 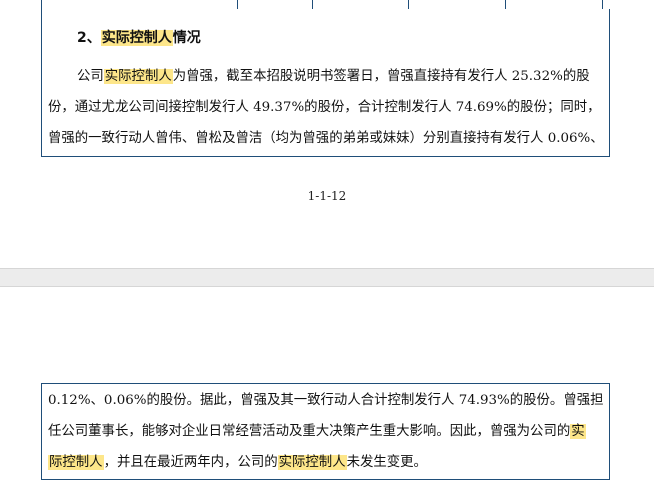 I want to click on search-highlight: 际控制人, so click(x=76, y=462).